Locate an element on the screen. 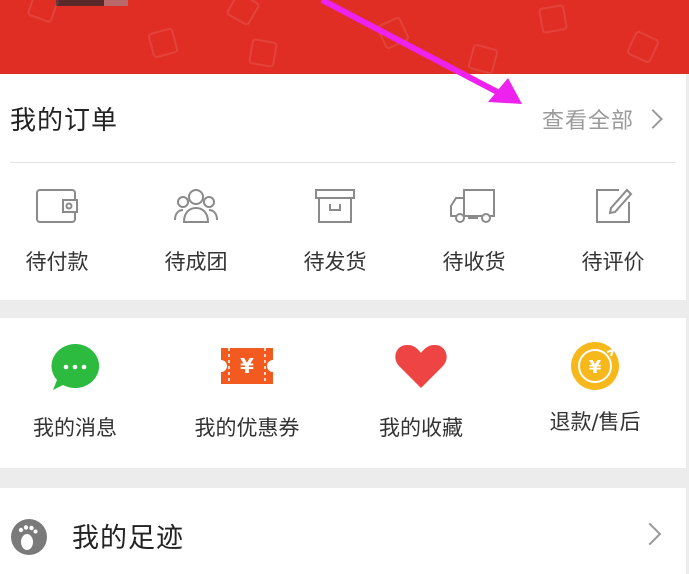 Image resolution: width=689 pixels, height=574 pixels. coupon-icon: ¥ is located at coordinates (247, 366).